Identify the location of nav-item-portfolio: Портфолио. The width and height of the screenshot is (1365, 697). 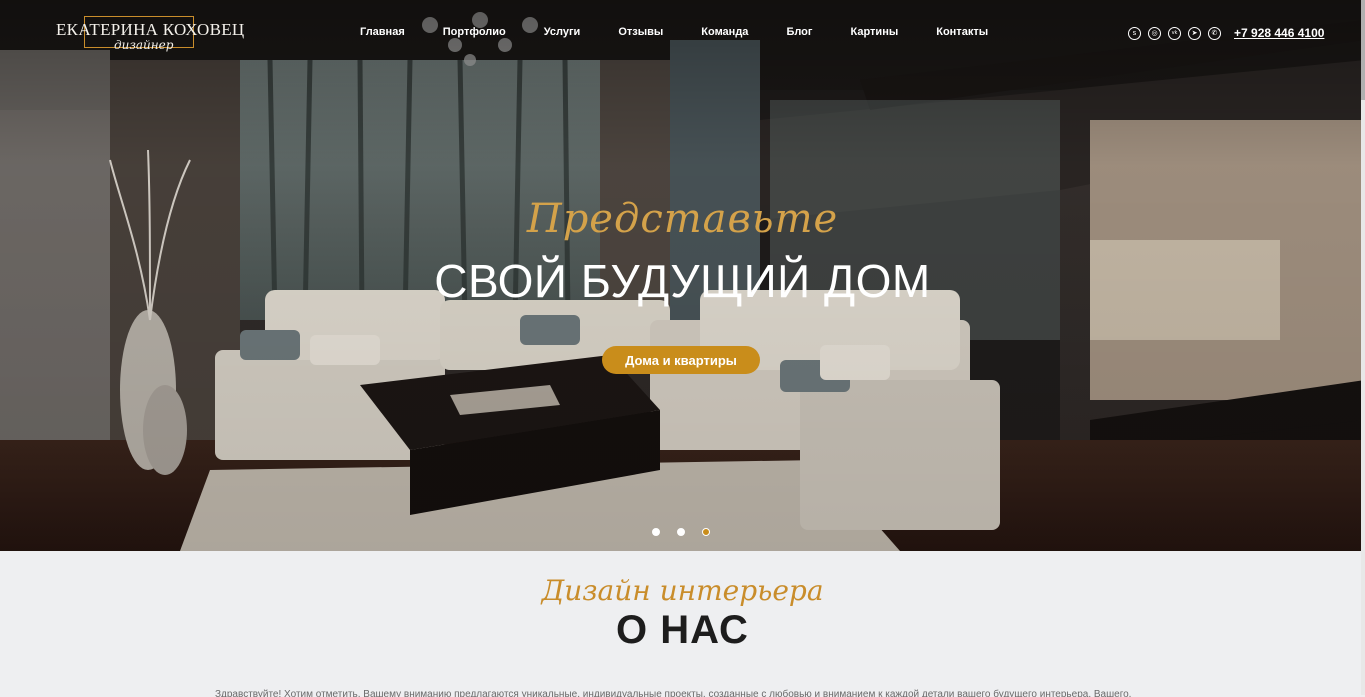
(474, 32).